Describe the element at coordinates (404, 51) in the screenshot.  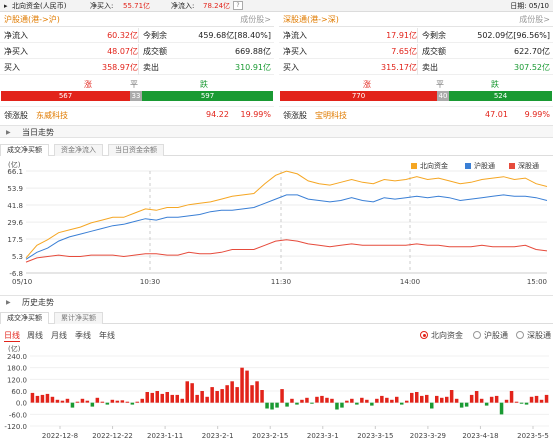
I see `stat-value: 7.65亿` at that location.